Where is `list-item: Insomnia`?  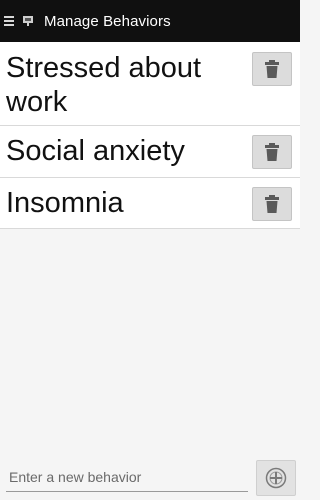 list-item: Insomnia is located at coordinates (150, 203).